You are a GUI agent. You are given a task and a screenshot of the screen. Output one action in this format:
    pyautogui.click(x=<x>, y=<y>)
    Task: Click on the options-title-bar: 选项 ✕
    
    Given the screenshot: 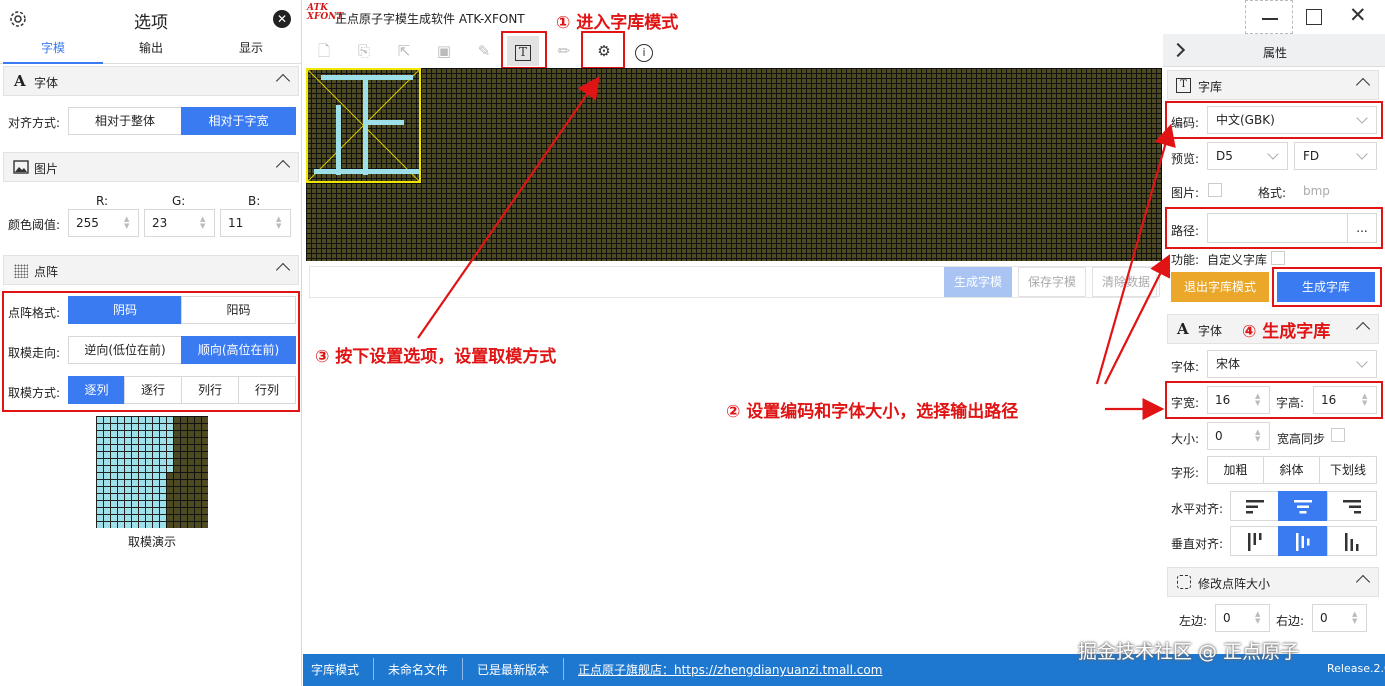 What is the action you would take?
    pyautogui.click(x=151, y=19)
    